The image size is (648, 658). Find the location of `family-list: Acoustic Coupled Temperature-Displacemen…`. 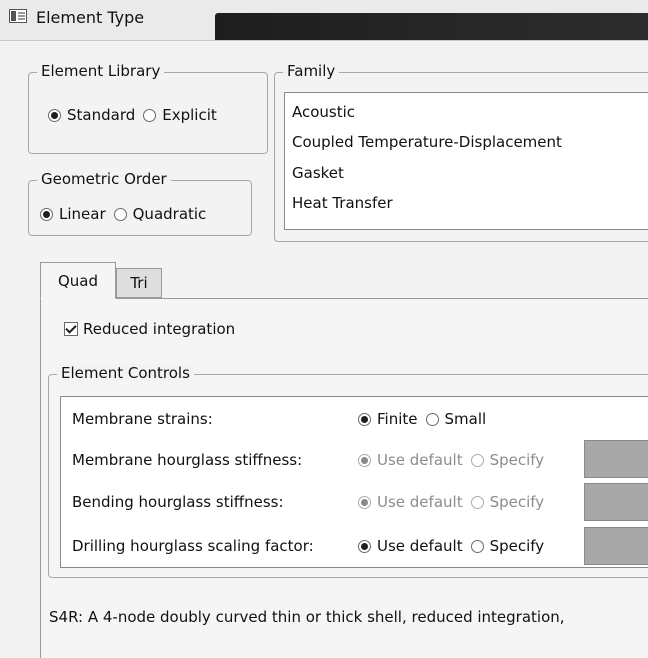

family-list: Acoustic Coupled Temperature-Displacemen… is located at coordinates (466, 161).